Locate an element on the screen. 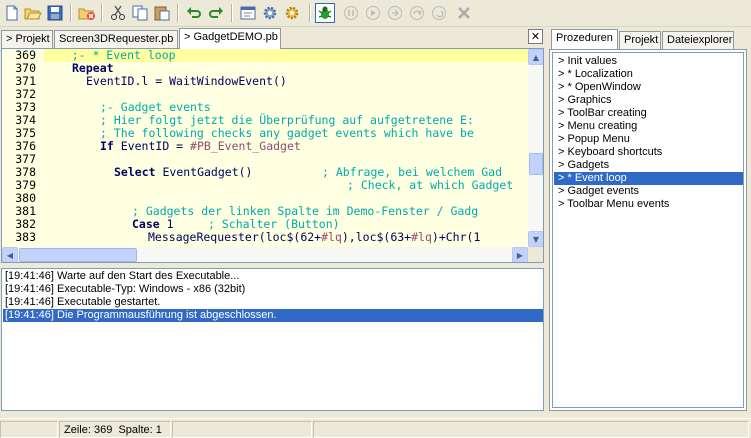 This screenshot has width=751, height=438. tab-label: Projekt is located at coordinates (32, 39).